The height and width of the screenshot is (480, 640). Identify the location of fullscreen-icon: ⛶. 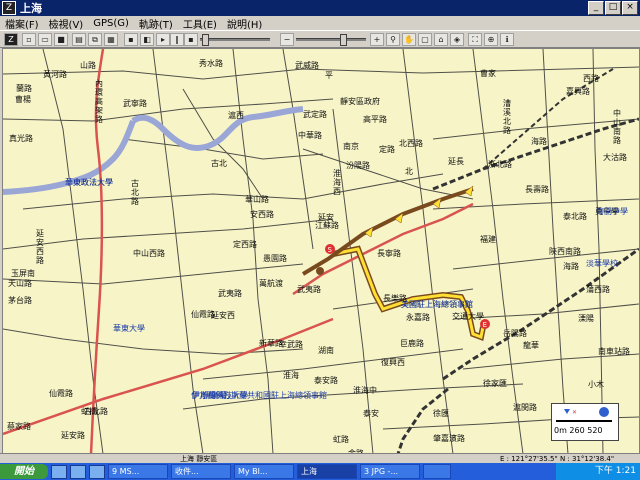
(475, 39).